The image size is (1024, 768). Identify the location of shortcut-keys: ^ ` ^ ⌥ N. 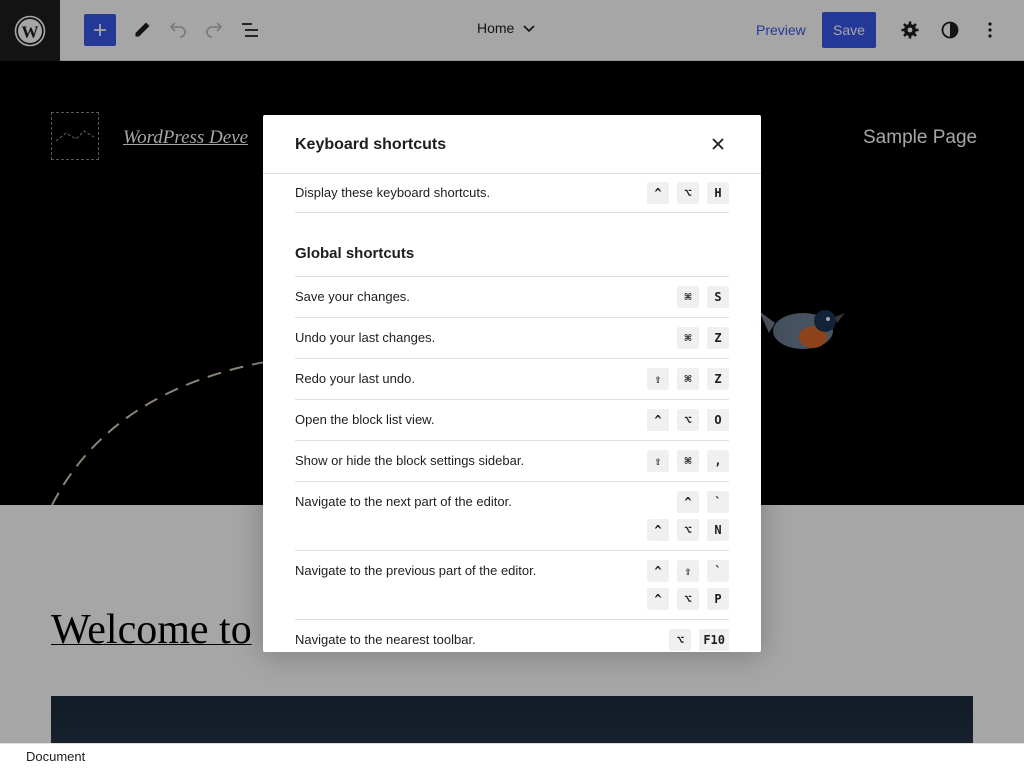
(688, 516).